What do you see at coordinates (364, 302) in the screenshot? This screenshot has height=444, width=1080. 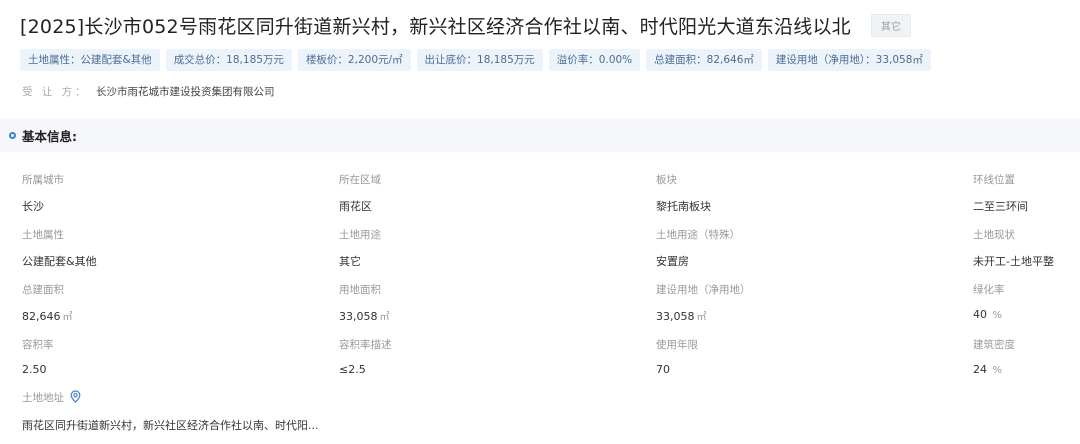 I see `info-site-area: 用地面积 33,058 ㎡` at bounding box center [364, 302].